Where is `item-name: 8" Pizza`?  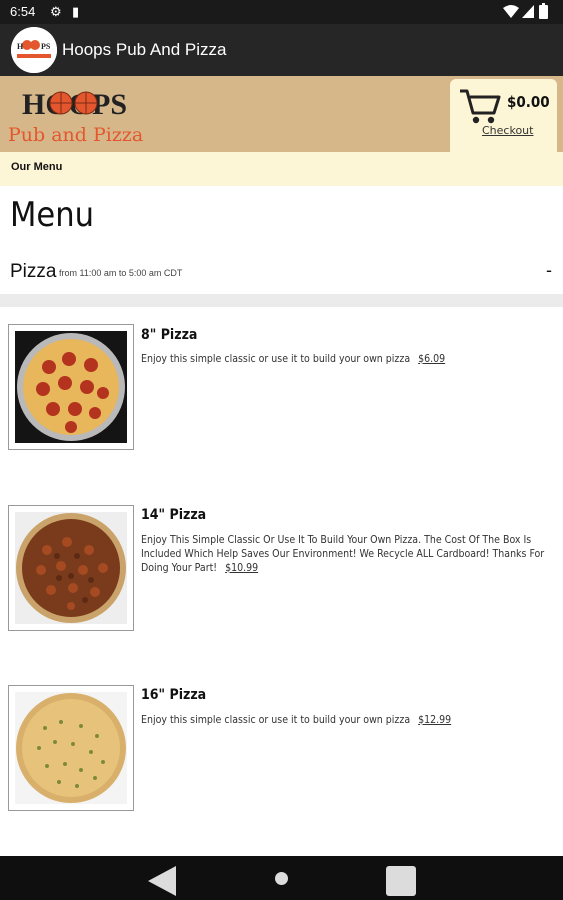 item-name: 8" Pizza is located at coordinates (169, 335).